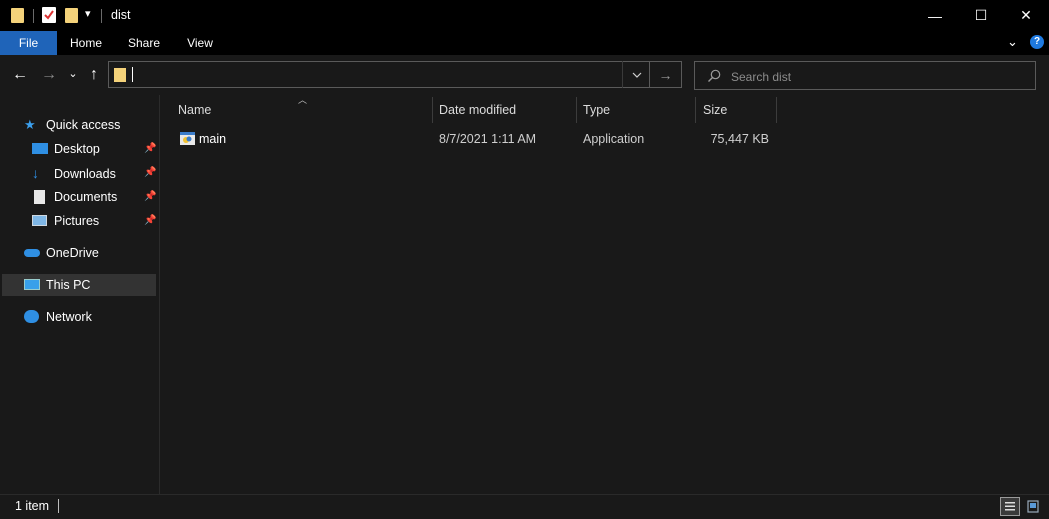  What do you see at coordinates (187, 138) in the screenshot?
I see `application-icon` at bounding box center [187, 138].